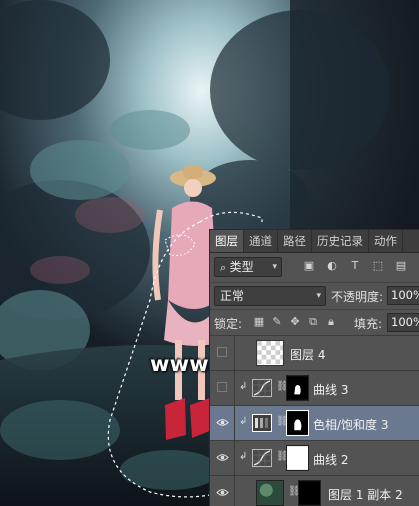 This screenshot has height=506, width=419. I want to click on layer-row: ↲ ⛓︎ 曲线 3, so click(314, 388).